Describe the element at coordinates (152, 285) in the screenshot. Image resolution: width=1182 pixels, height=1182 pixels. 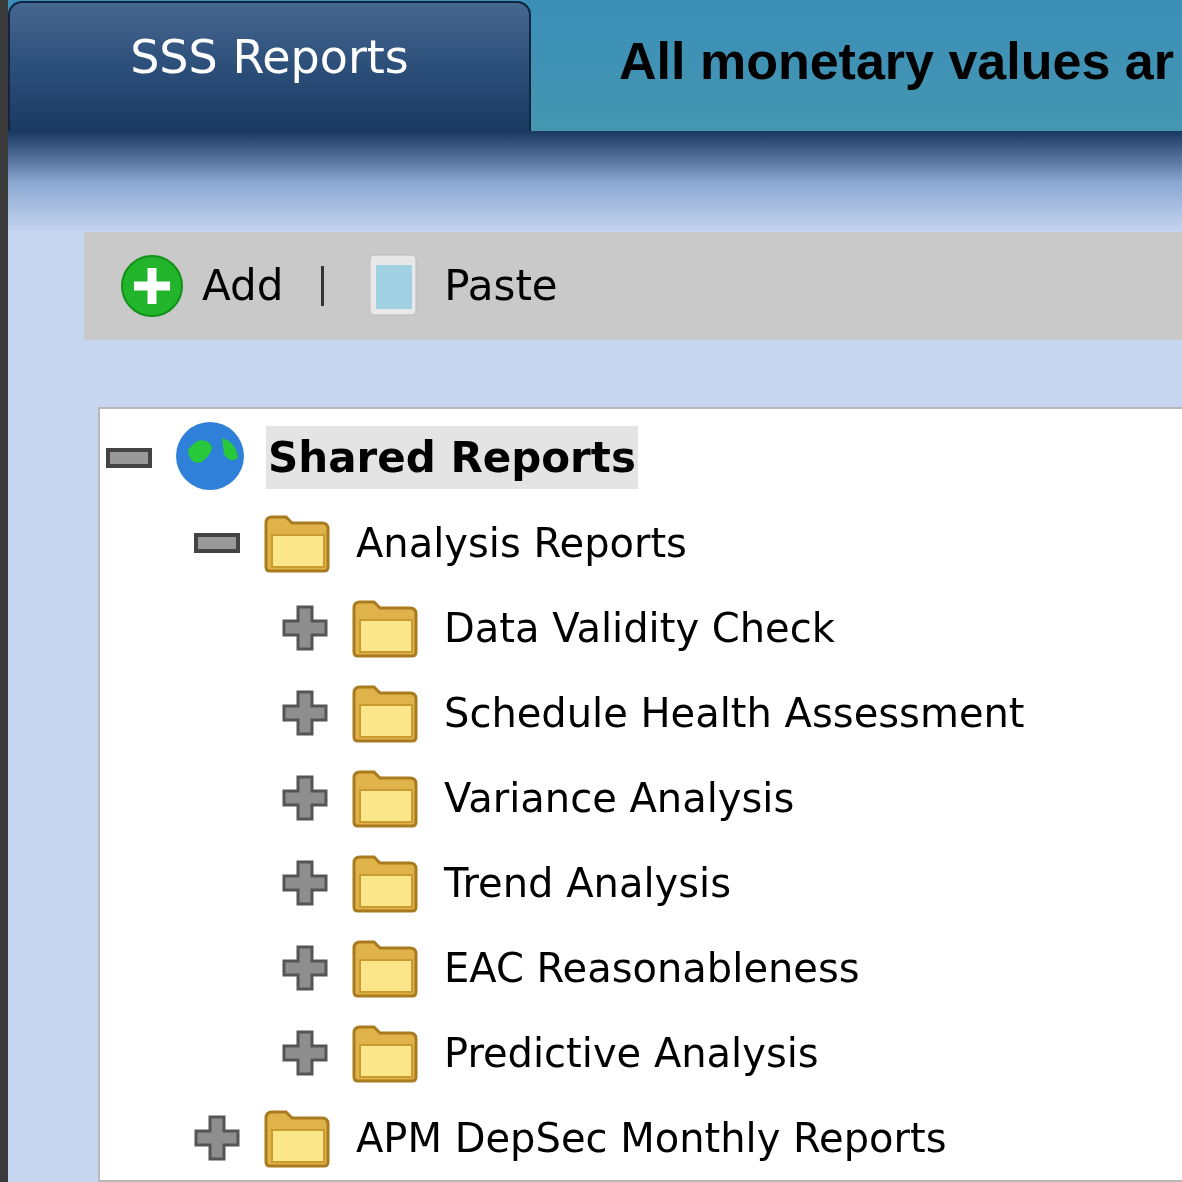
I see `plus-icon` at that location.